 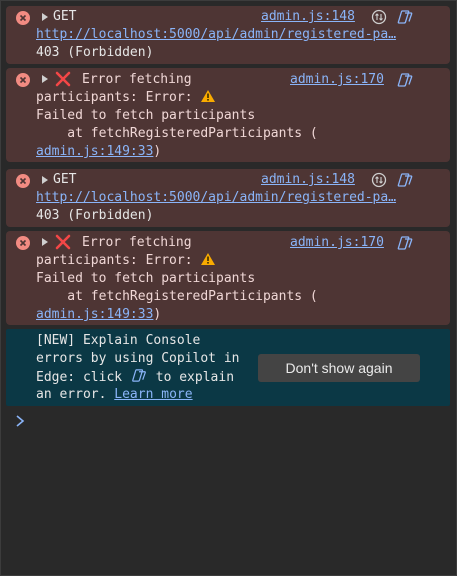 I want to click on banner-text-line: [NEW] Explain Console, so click(x=118, y=340).